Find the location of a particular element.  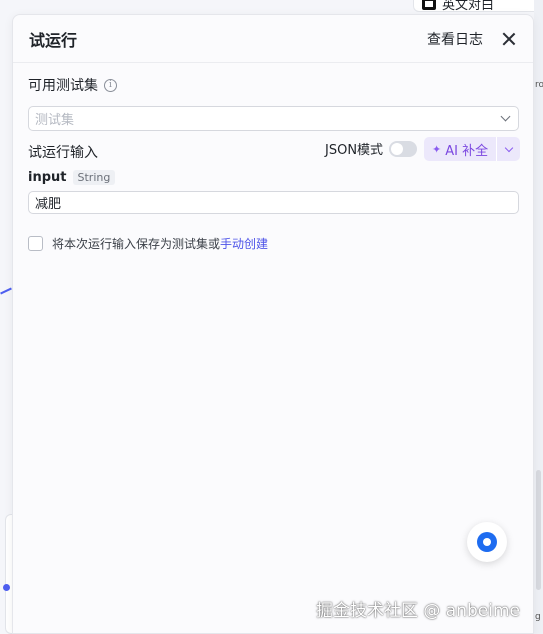

ai-fill-button: ✦ AI 补全 is located at coordinates (460, 149).